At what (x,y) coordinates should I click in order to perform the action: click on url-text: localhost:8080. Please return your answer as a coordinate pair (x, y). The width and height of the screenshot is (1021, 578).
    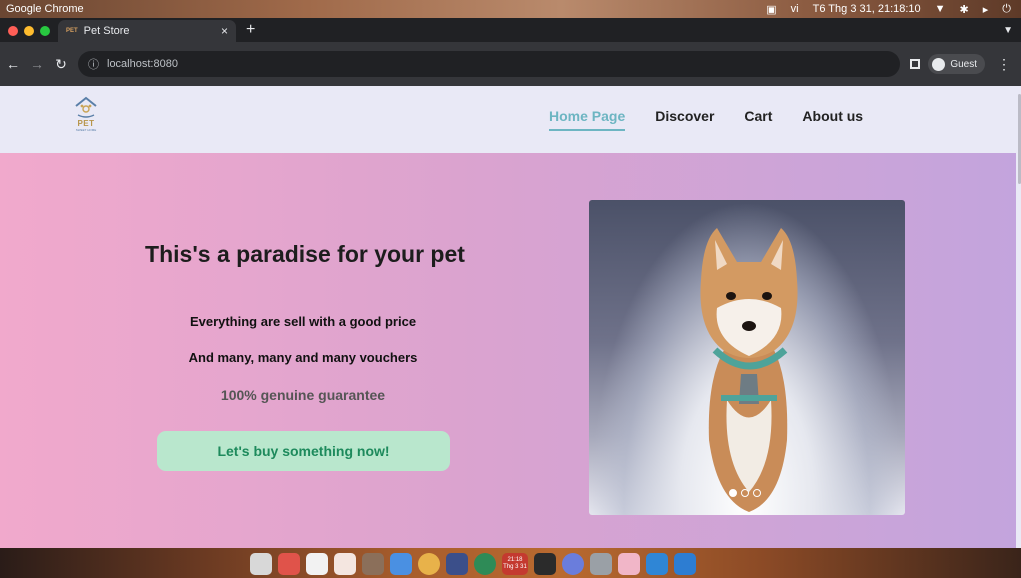
    Looking at the image, I should click on (142, 64).